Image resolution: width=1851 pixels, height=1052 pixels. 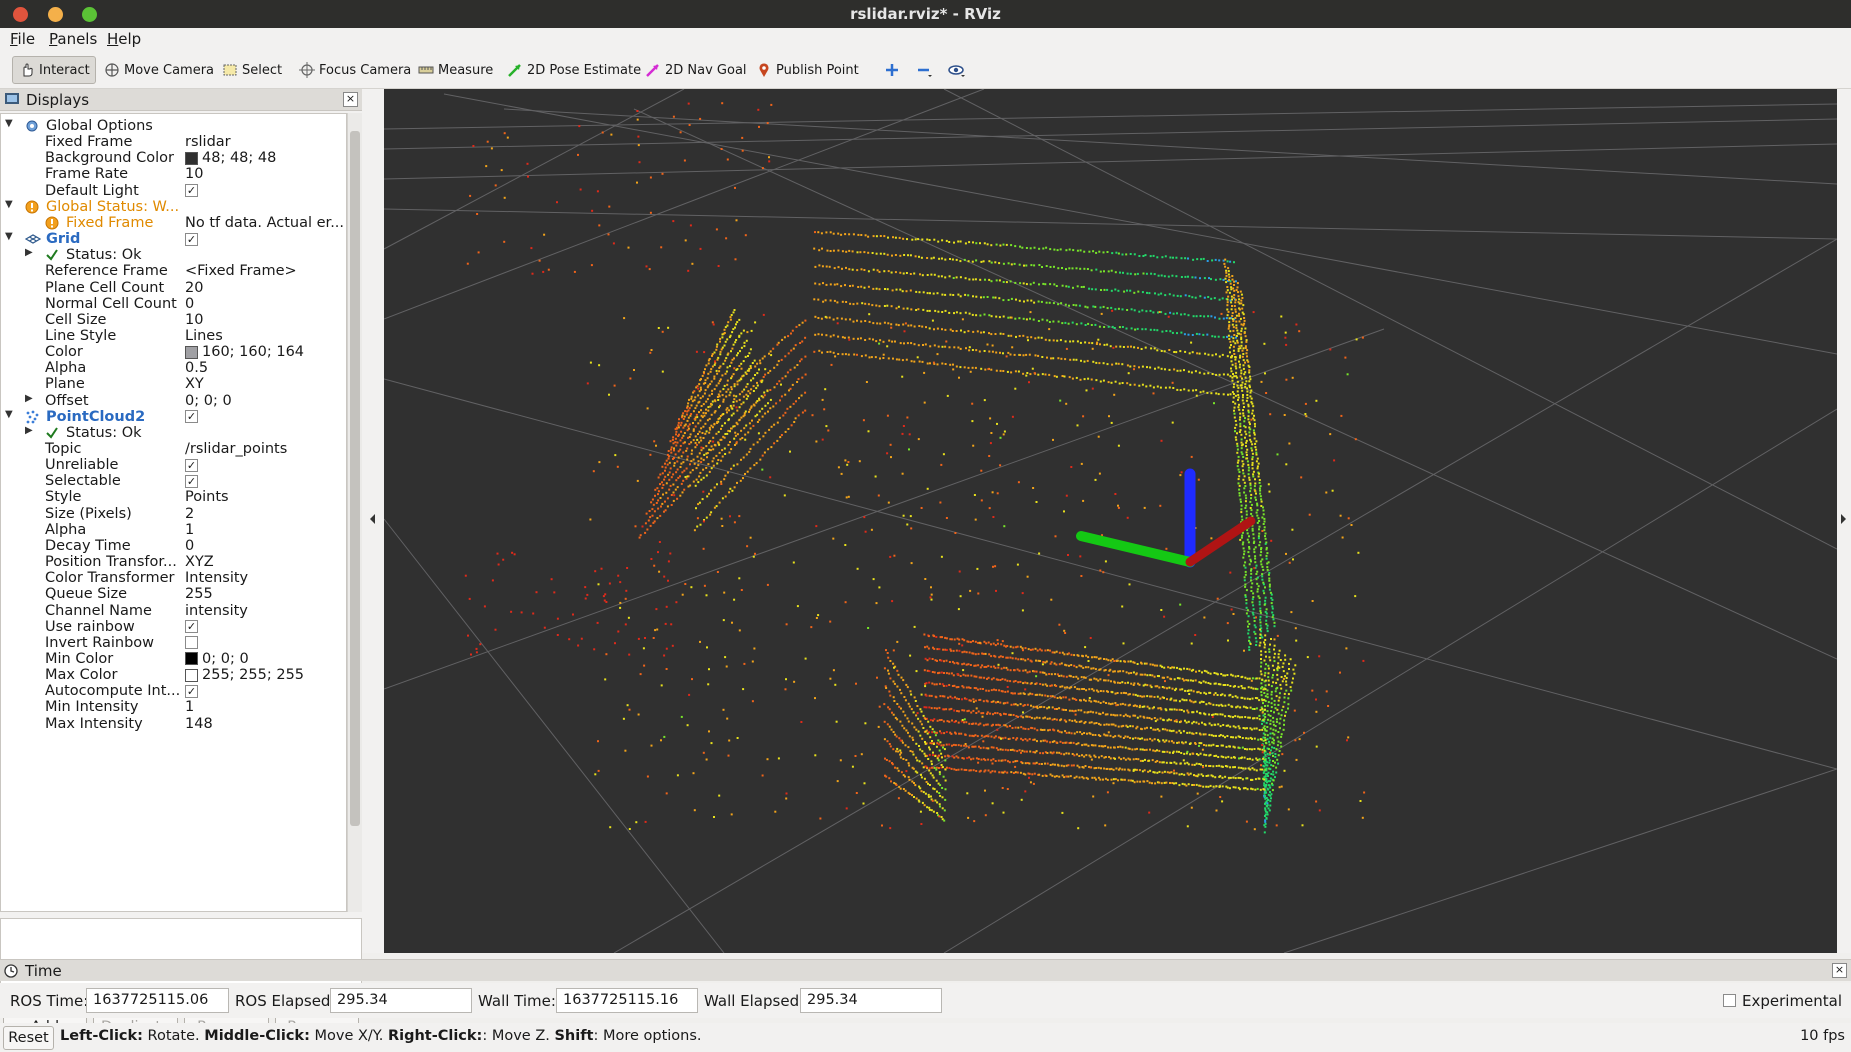 I want to click on view-tool-button, so click(x=958, y=70).